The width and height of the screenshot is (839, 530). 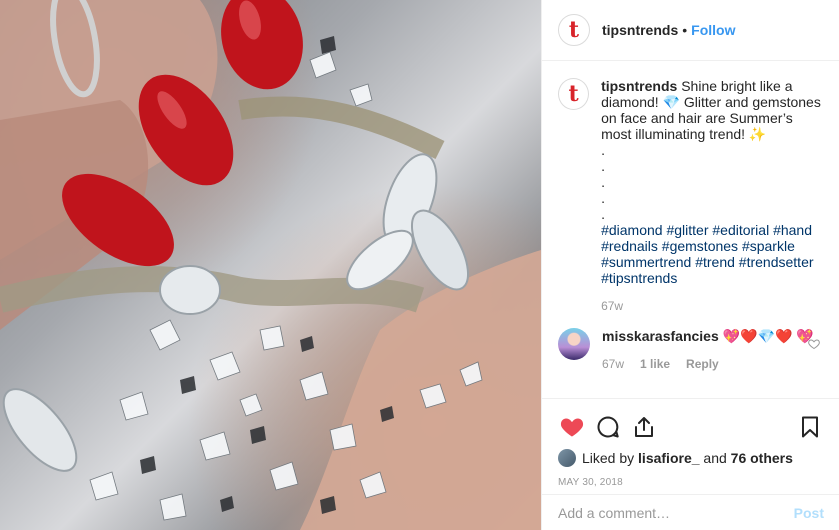 I want to click on bookmark-icon, so click(x=810, y=427).